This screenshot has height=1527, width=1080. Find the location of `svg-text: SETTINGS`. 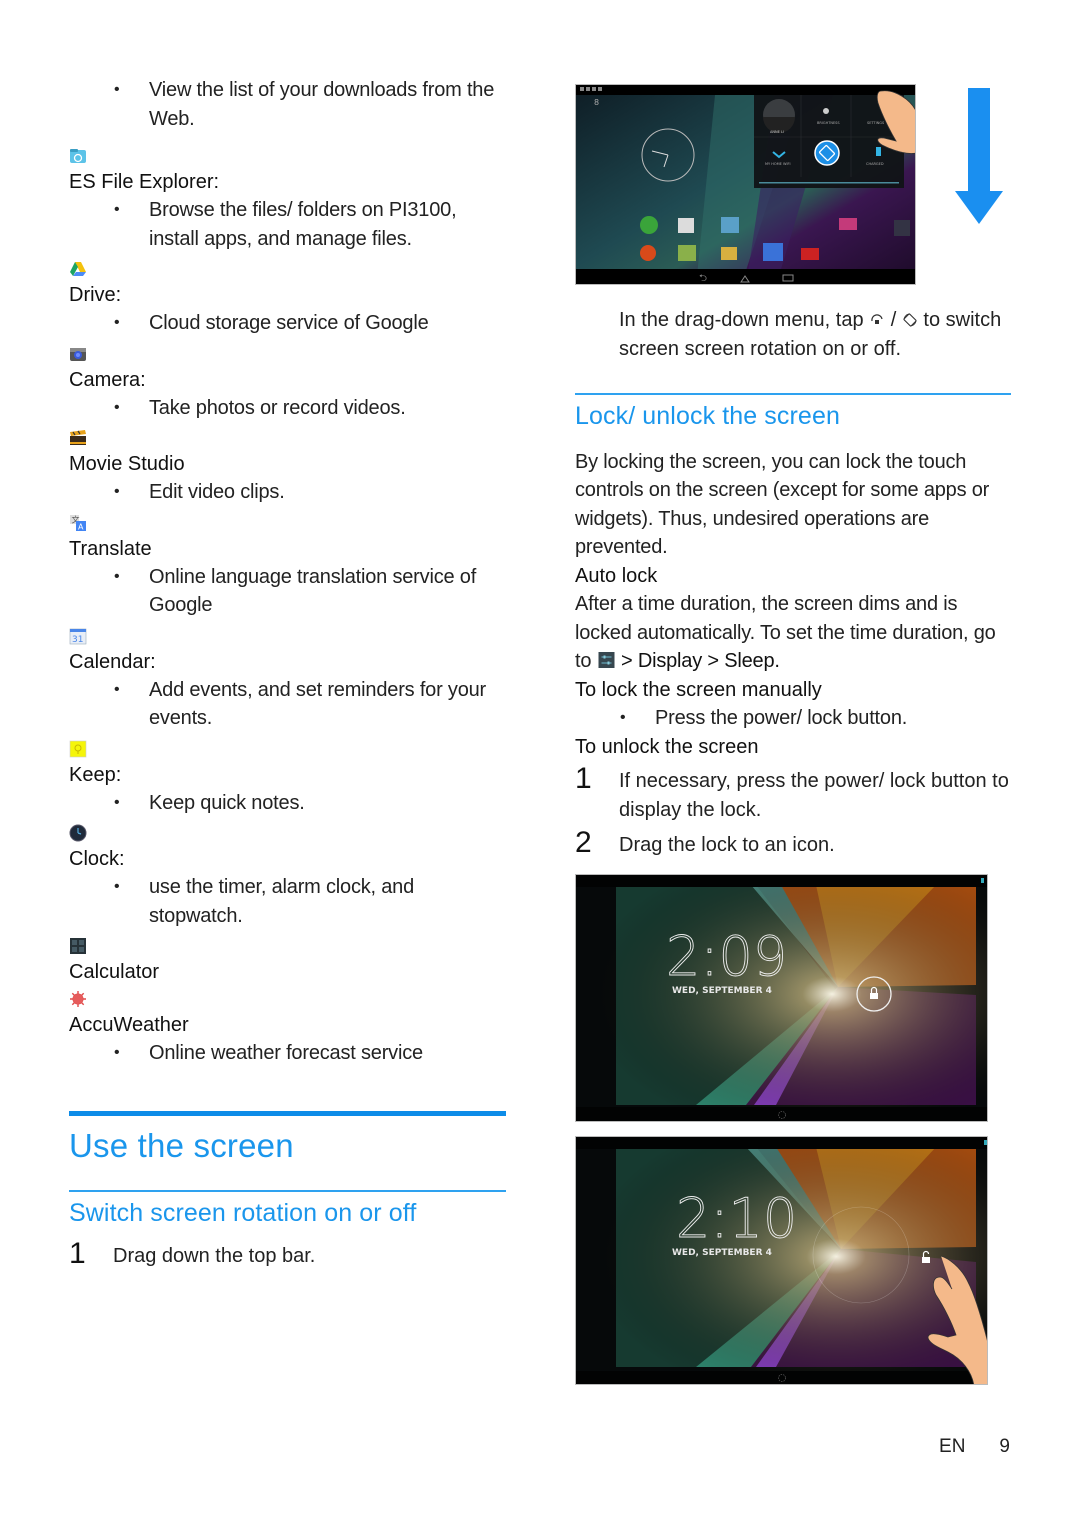

svg-text: SETTINGS is located at coordinates (876, 123).